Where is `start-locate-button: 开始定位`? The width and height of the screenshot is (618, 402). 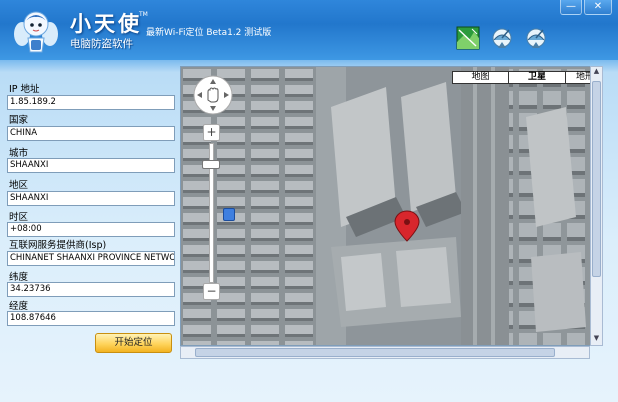
start-locate-button: 开始定位 is located at coordinates (133, 343).